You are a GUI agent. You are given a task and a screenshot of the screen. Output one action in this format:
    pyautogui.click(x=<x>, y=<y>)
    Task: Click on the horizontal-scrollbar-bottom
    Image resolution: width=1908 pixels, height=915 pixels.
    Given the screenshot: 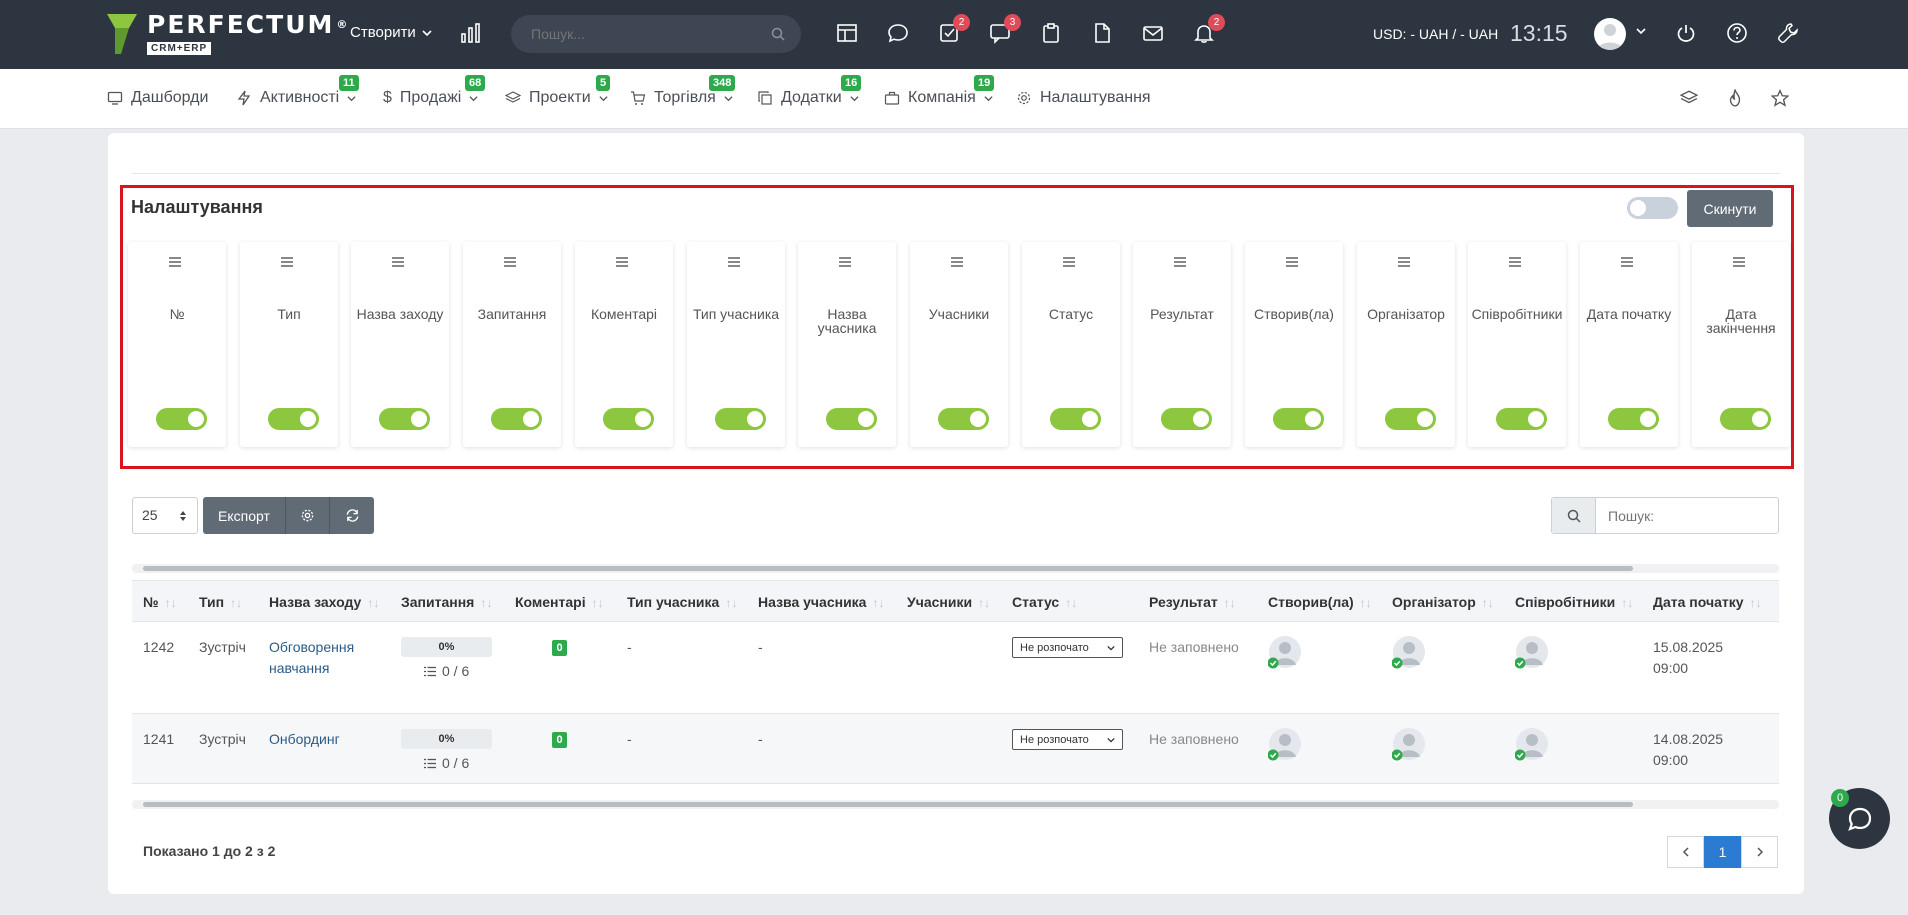 What is the action you would take?
    pyautogui.click(x=955, y=804)
    